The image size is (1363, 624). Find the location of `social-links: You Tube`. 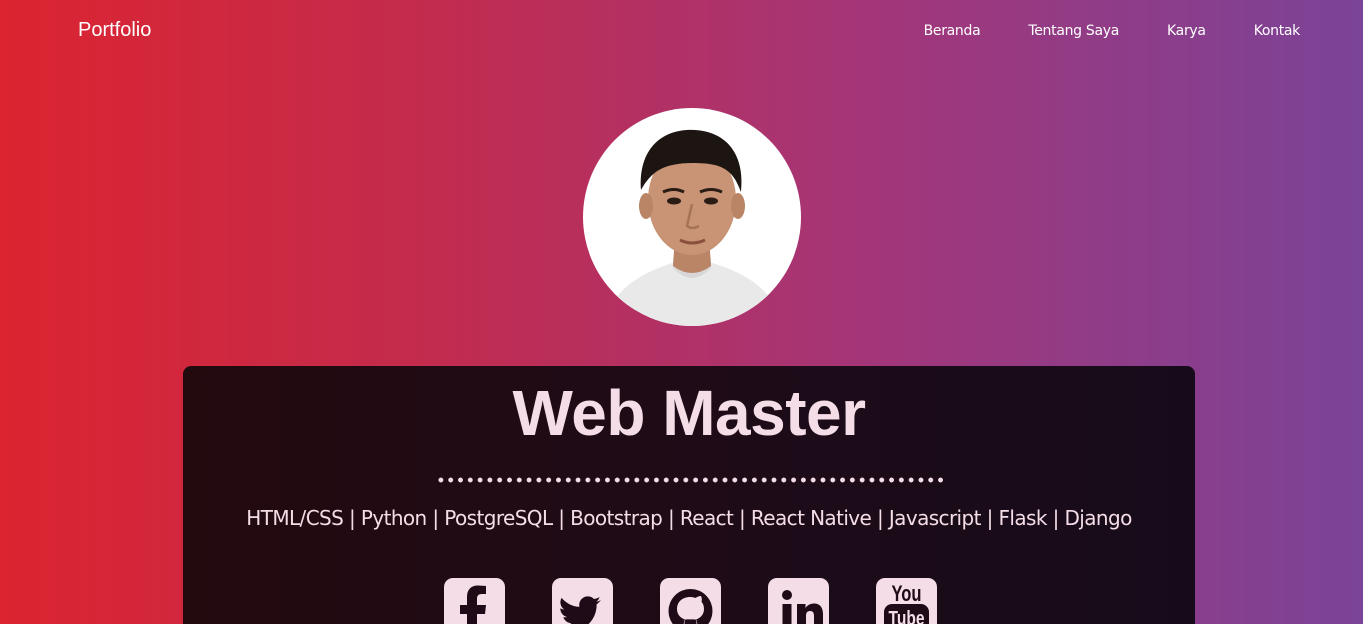

social-links: You Tube is located at coordinates (690, 601).